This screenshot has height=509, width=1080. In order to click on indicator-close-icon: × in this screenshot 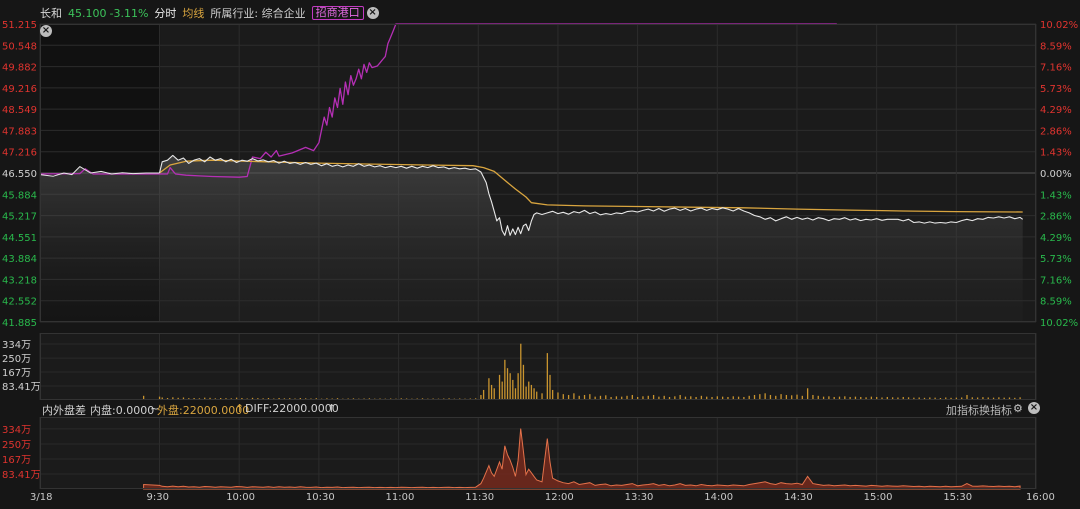, I will do `click(1034, 408)`.